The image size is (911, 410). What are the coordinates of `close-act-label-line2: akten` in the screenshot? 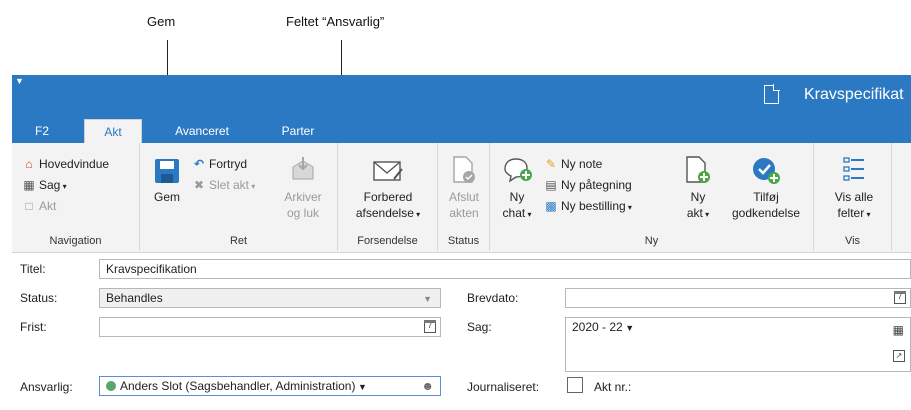 It's located at (464, 213).